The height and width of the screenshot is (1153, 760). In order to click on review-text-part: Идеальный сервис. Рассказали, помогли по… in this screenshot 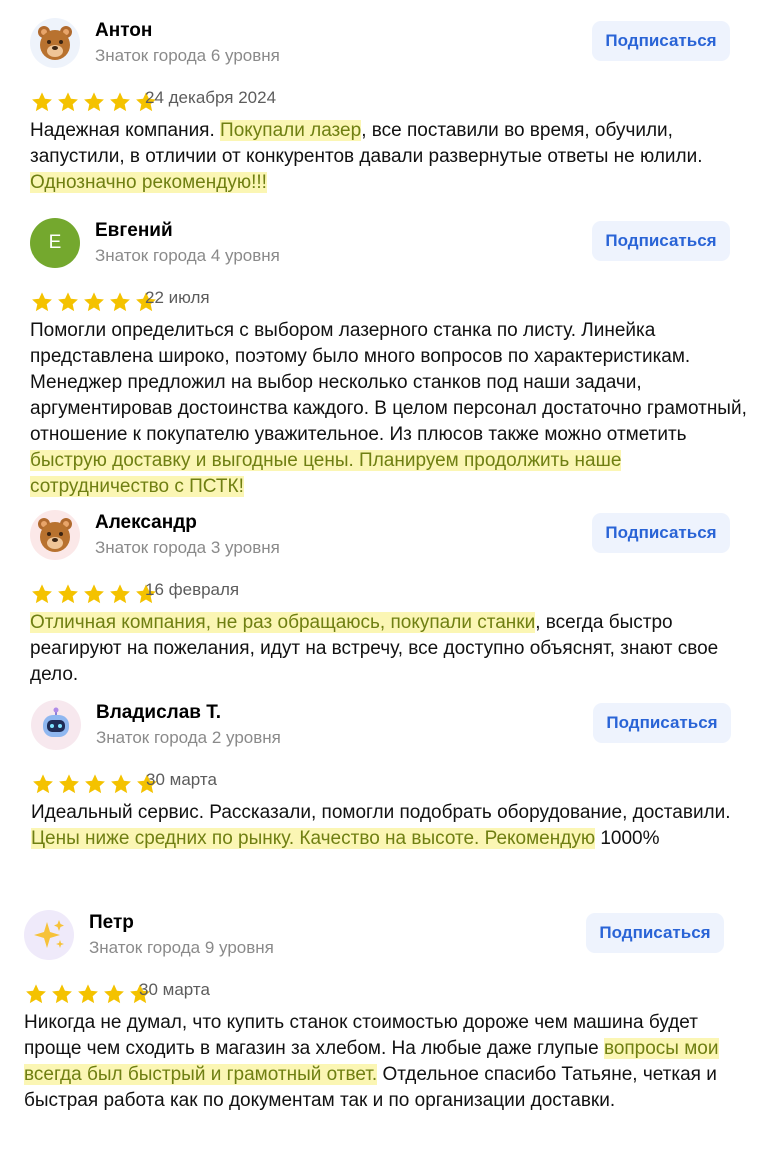, I will do `click(381, 812)`.